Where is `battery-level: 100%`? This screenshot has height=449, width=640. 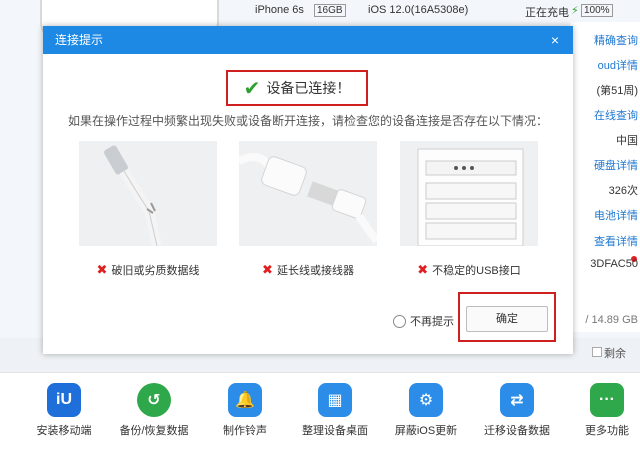
battery-level: 100% is located at coordinates (597, 10).